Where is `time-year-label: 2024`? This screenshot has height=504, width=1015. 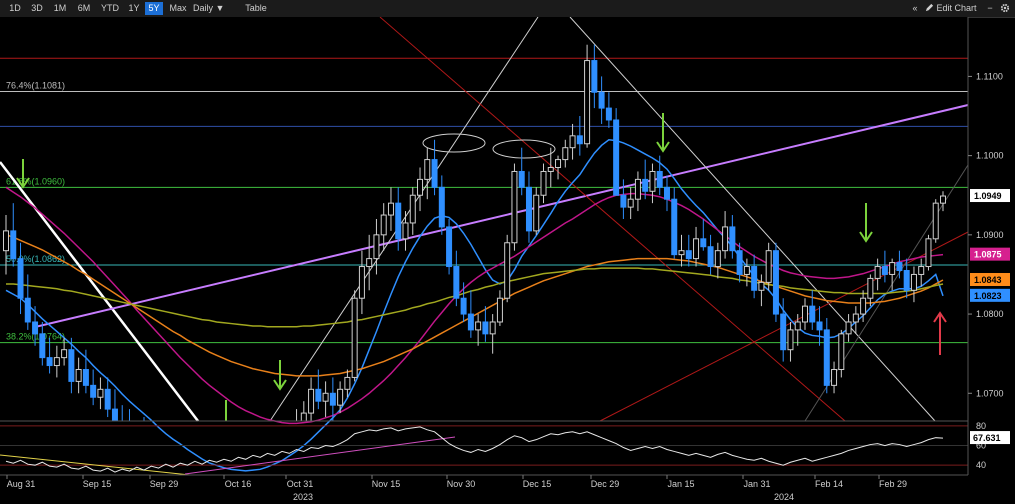
time-year-label: 2024 is located at coordinates (784, 497).